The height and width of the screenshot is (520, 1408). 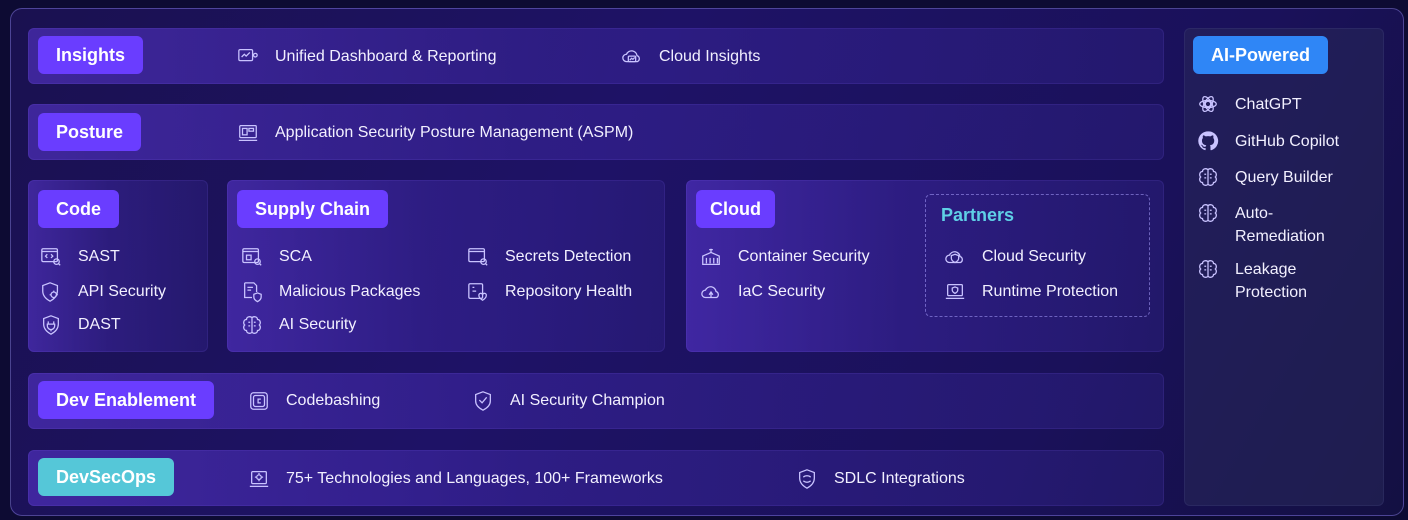 What do you see at coordinates (78, 209) in the screenshot?
I see `code-pill: Code` at bounding box center [78, 209].